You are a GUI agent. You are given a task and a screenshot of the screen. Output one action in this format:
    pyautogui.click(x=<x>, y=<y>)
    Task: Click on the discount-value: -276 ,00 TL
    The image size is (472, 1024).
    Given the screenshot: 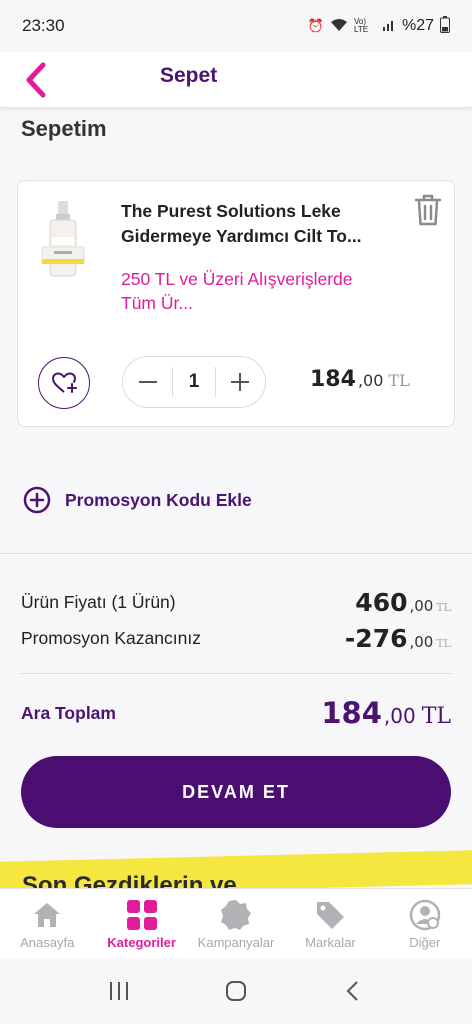 What is the action you would take?
    pyautogui.click(x=398, y=638)
    